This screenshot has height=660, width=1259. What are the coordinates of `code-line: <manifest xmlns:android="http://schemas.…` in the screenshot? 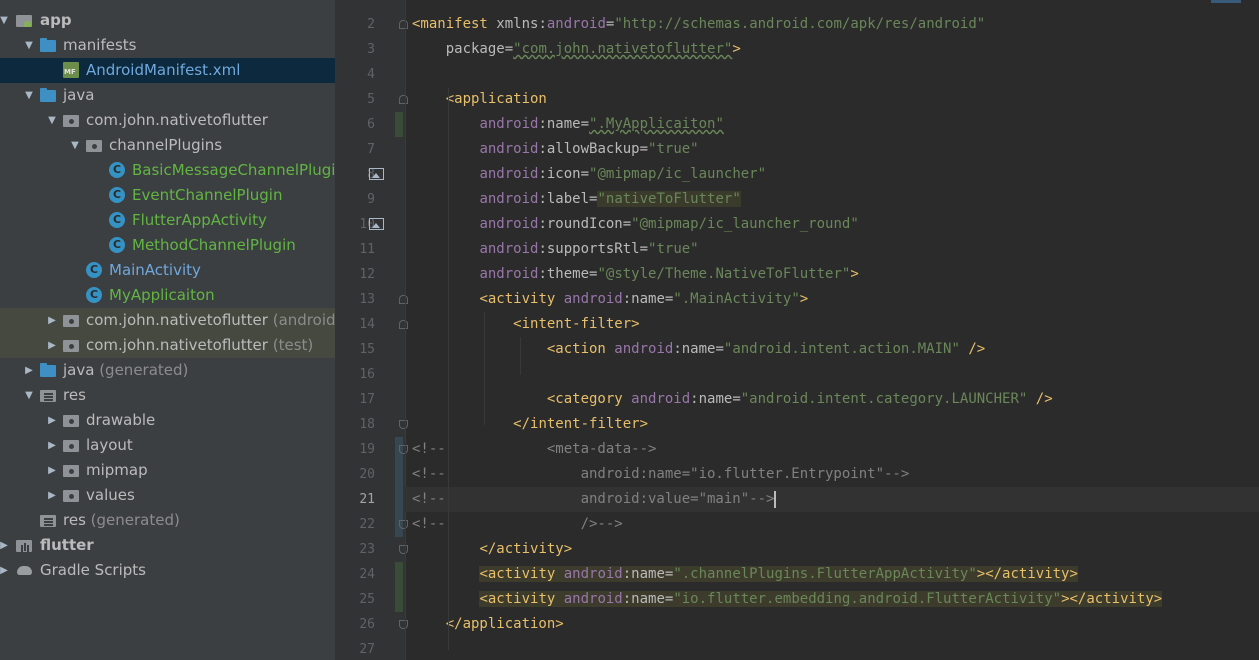 It's located at (698, 24).